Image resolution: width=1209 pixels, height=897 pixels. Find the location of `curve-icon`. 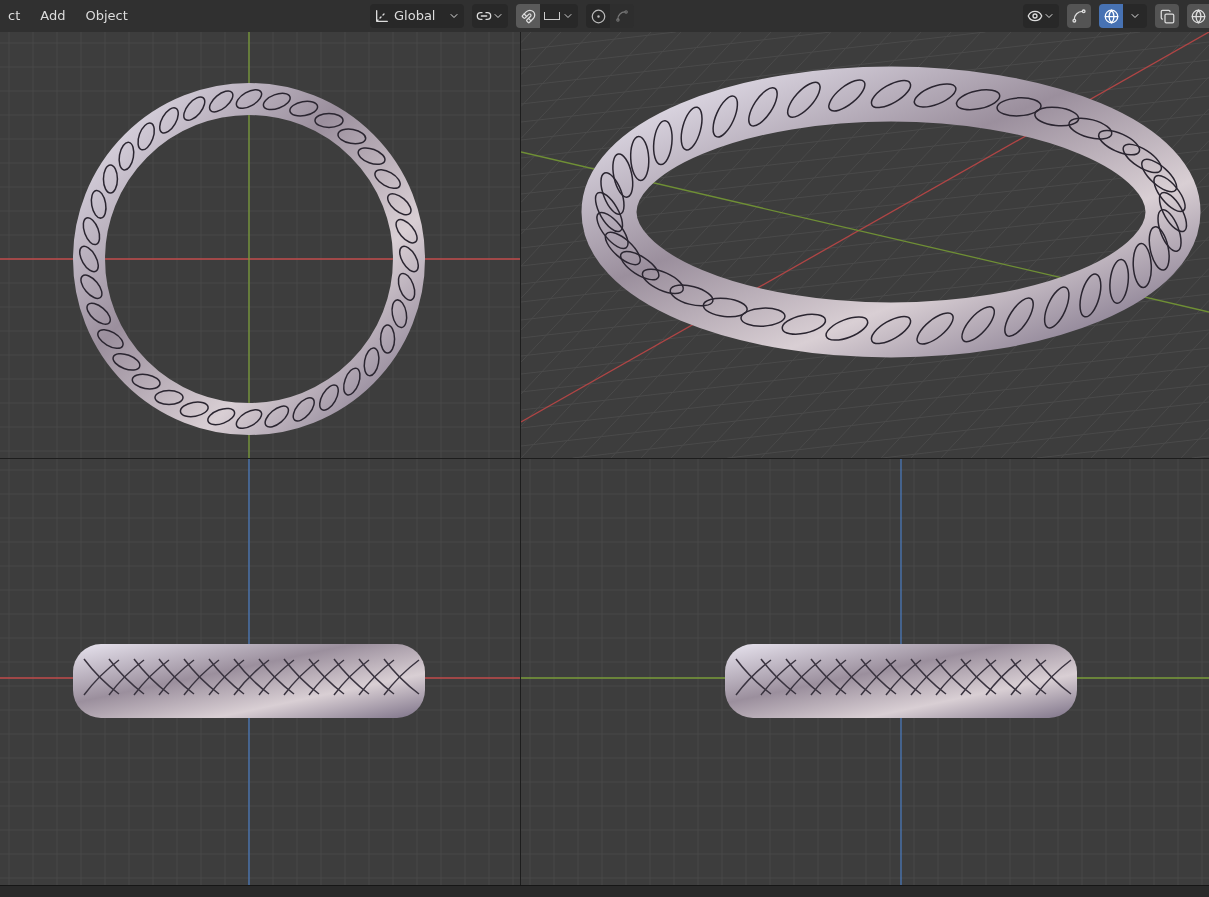

curve-icon is located at coordinates (622, 16).